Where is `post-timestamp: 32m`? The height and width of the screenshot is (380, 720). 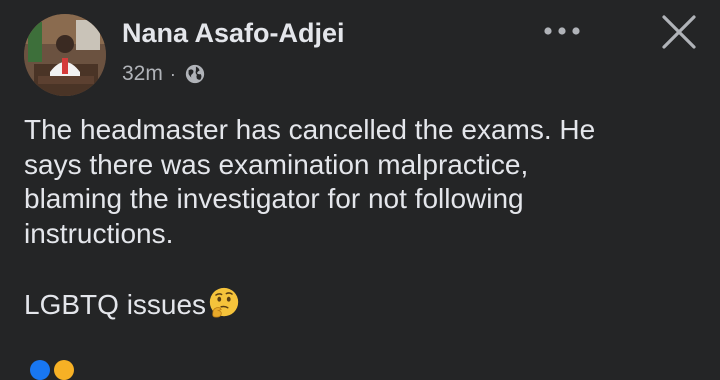
post-timestamp: 32m is located at coordinates (142, 74).